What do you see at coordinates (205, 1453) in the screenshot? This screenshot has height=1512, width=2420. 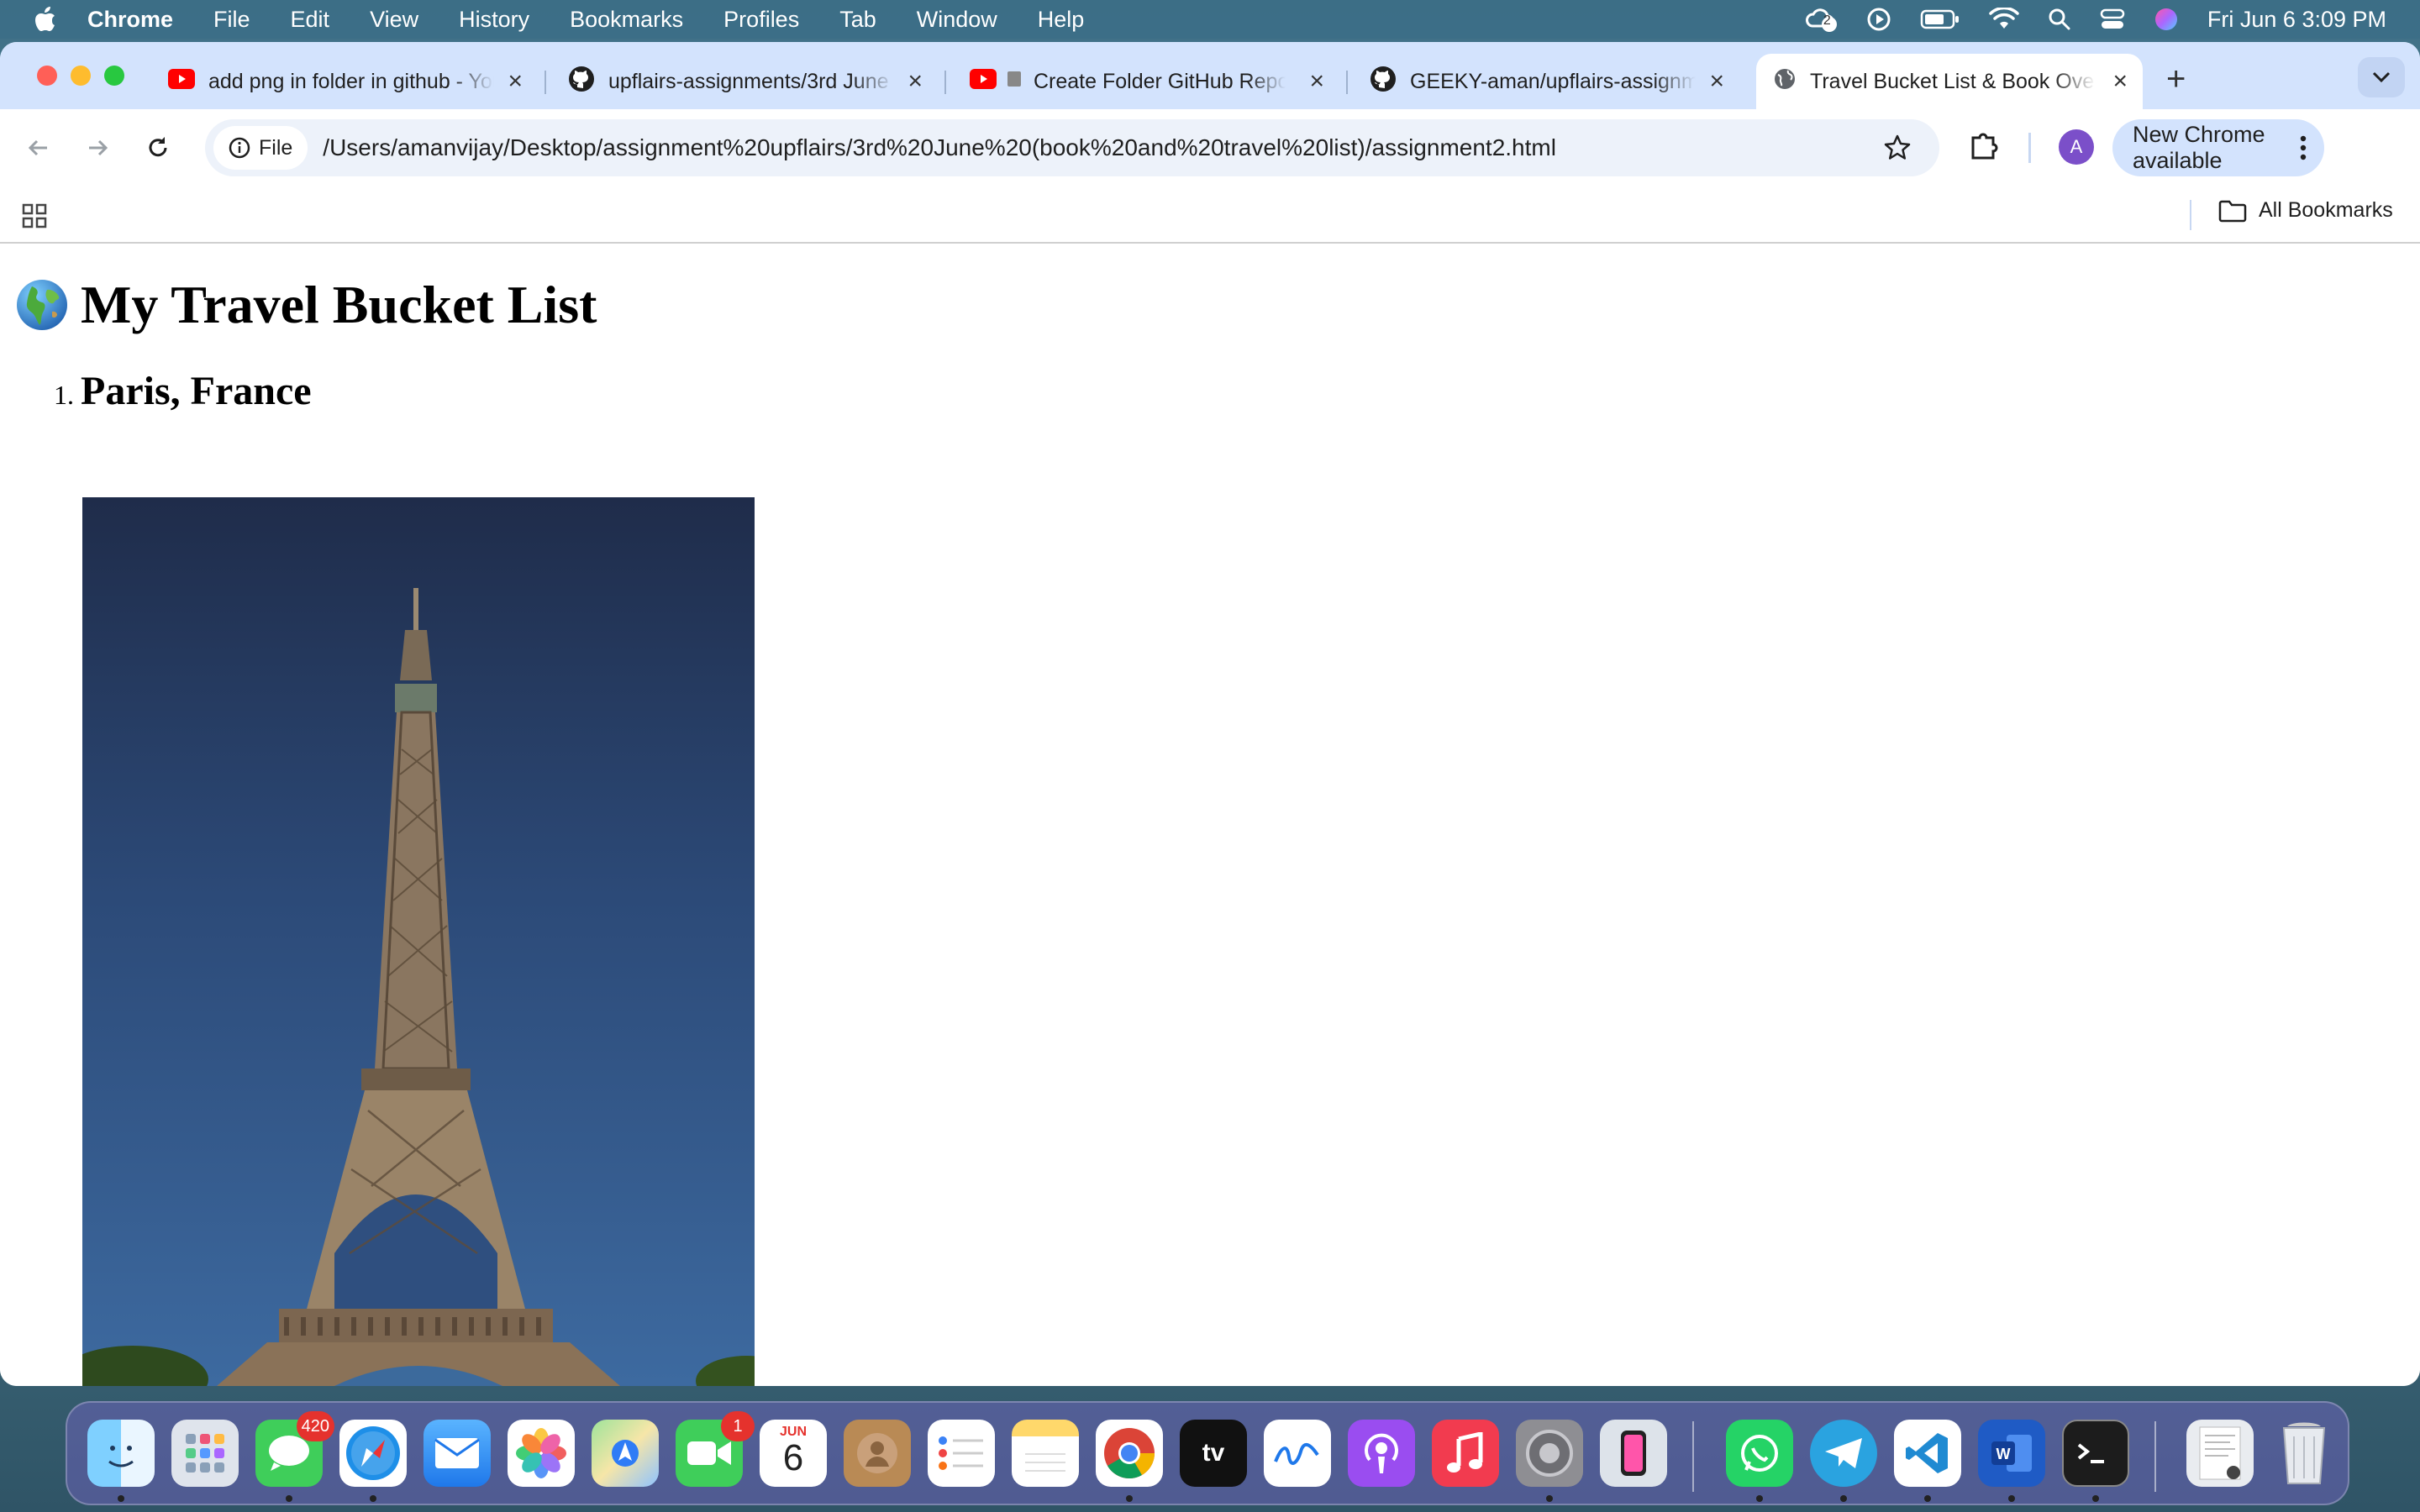 I see `launchpad-icon` at bounding box center [205, 1453].